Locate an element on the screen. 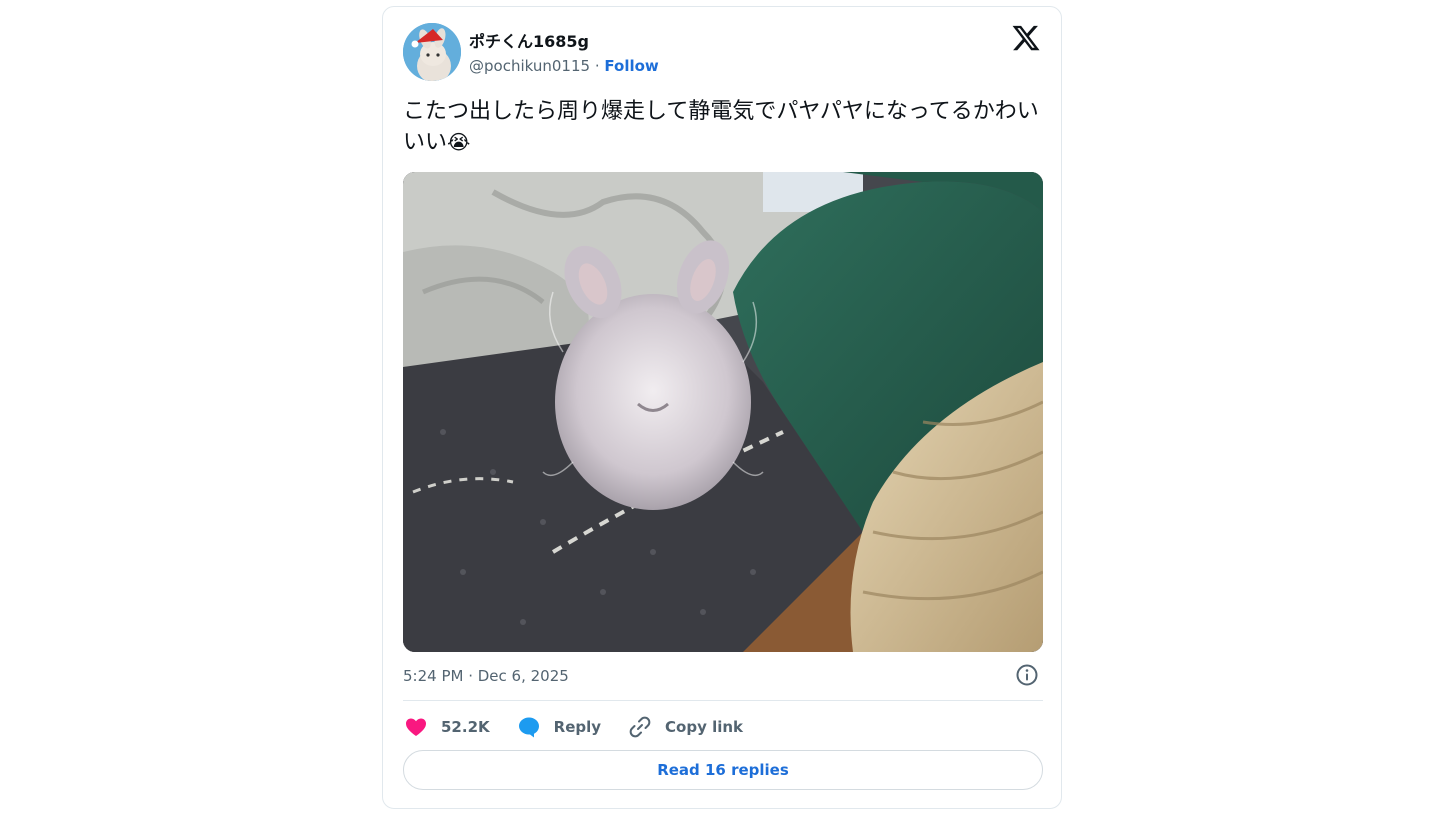 This screenshot has height=819, width=1440. tweet-text-block: こたつ出したら周り爆走して静電気でパヤパヤになってるかわいいい😭 is located at coordinates (723, 127).